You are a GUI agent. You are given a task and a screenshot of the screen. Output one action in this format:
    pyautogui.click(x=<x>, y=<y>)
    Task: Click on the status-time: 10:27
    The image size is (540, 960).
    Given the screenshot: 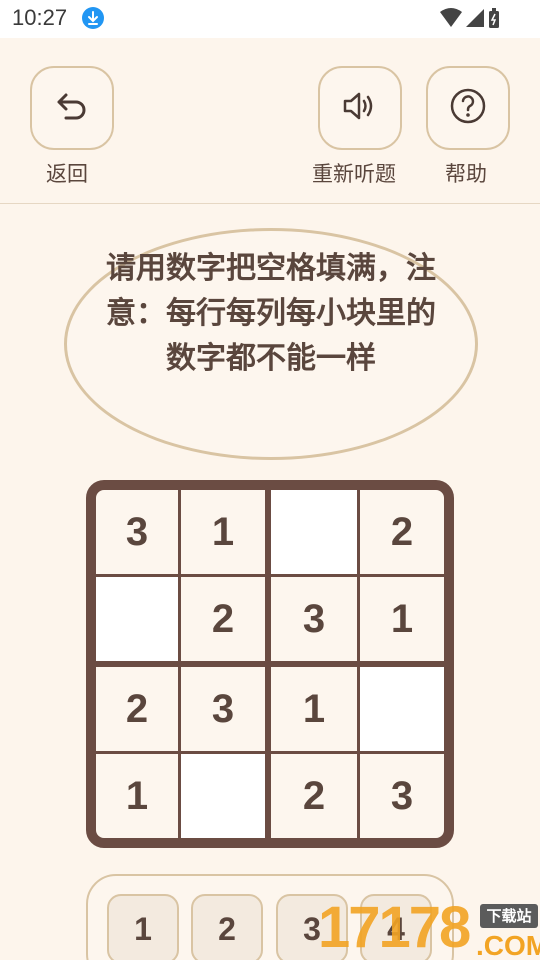 What is the action you would take?
    pyautogui.click(x=40, y=17)
    